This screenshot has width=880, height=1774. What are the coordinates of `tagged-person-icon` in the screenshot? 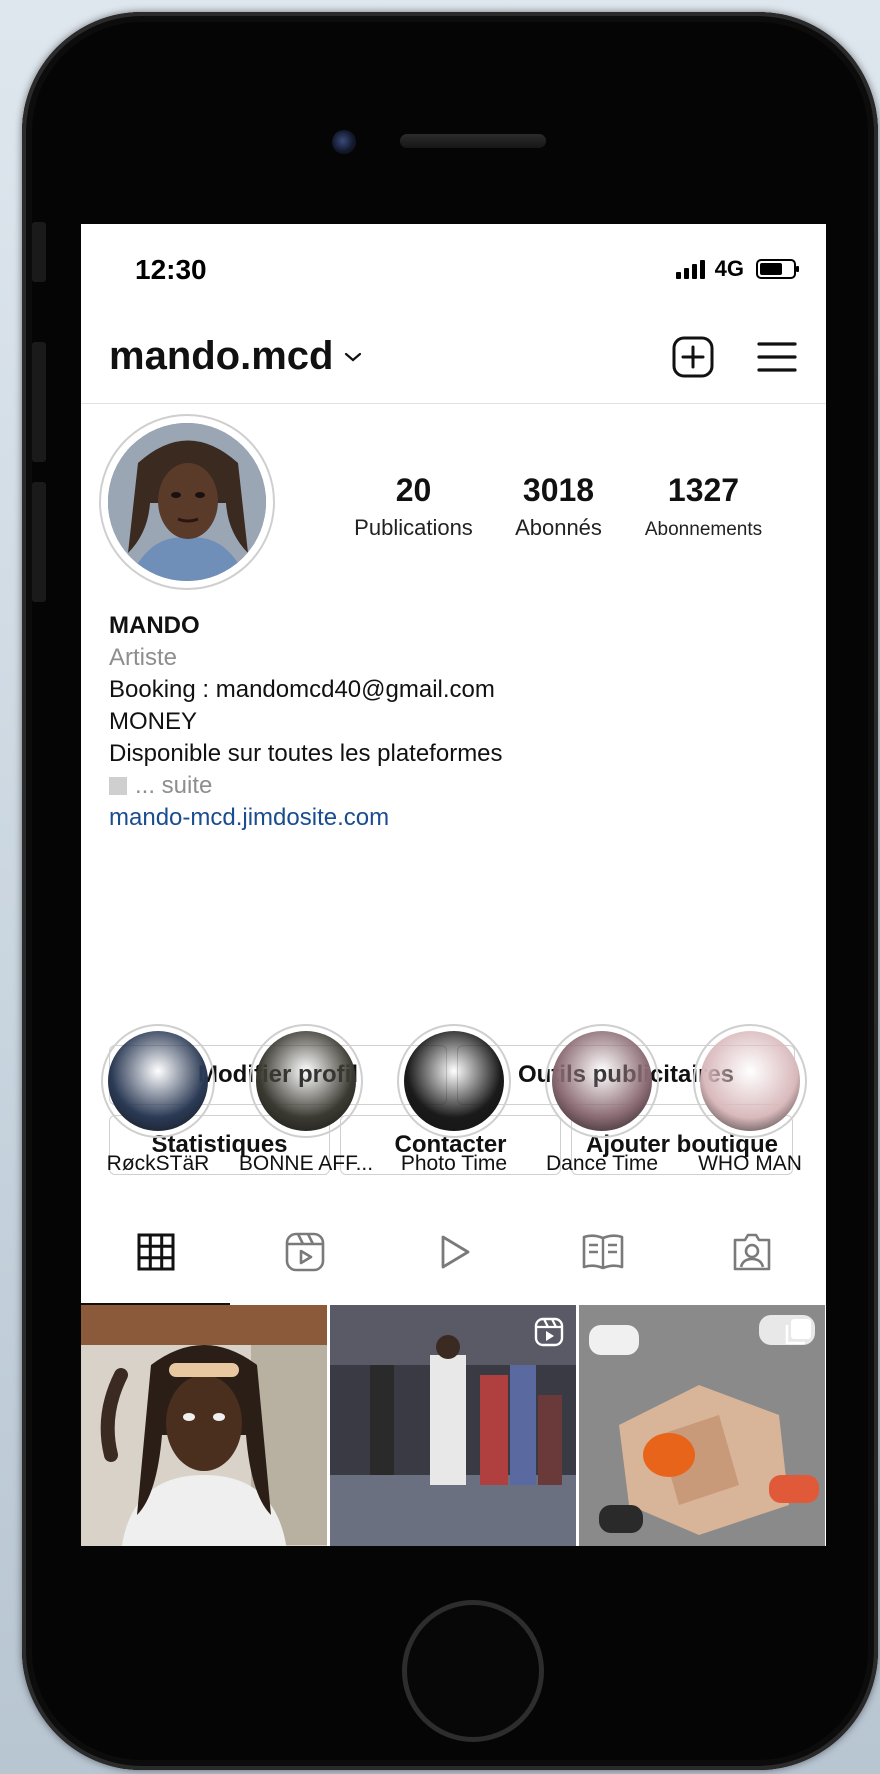 It's located at (751, 1252).